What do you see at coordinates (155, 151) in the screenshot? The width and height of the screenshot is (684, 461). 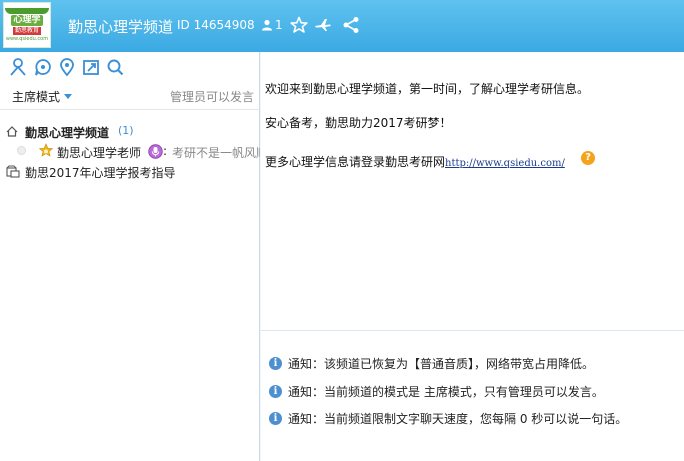 I see `microphone-badge-icon` at bounding box center [155, 151].